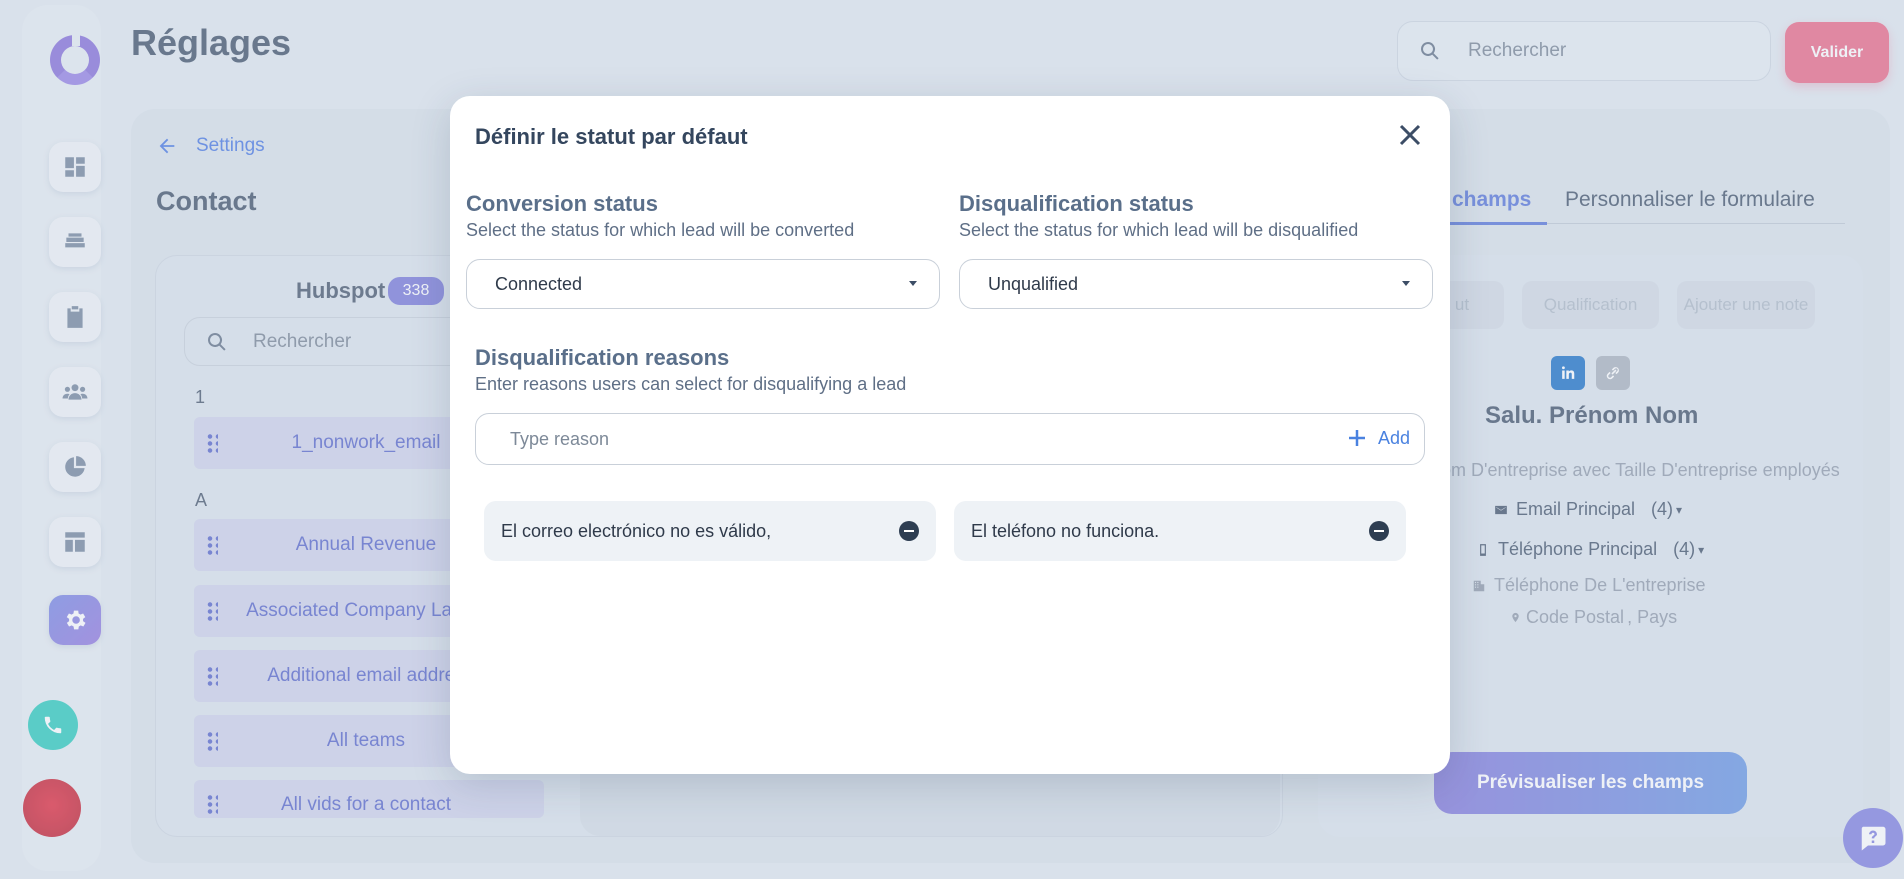 This screenshot has width=1904, height=879. I want to click on disqualification-status-label: Disqualification status, so click(1076, 203).